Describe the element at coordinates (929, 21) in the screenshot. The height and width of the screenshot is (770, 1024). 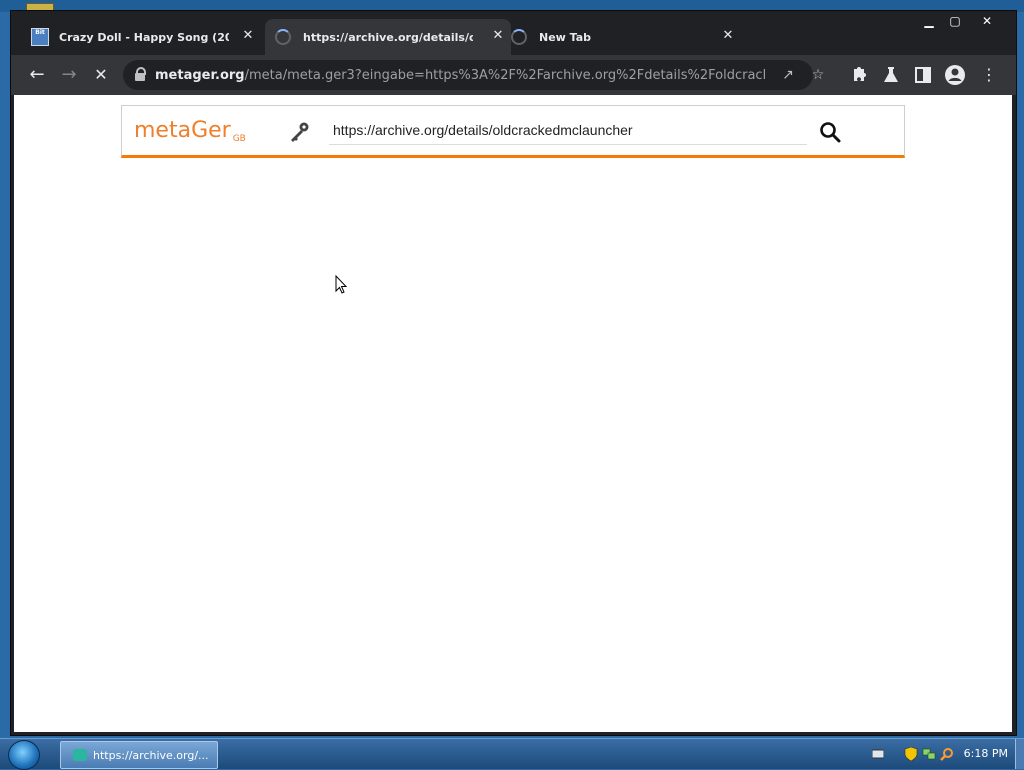
I see `minimize-button: ▁` at that location.